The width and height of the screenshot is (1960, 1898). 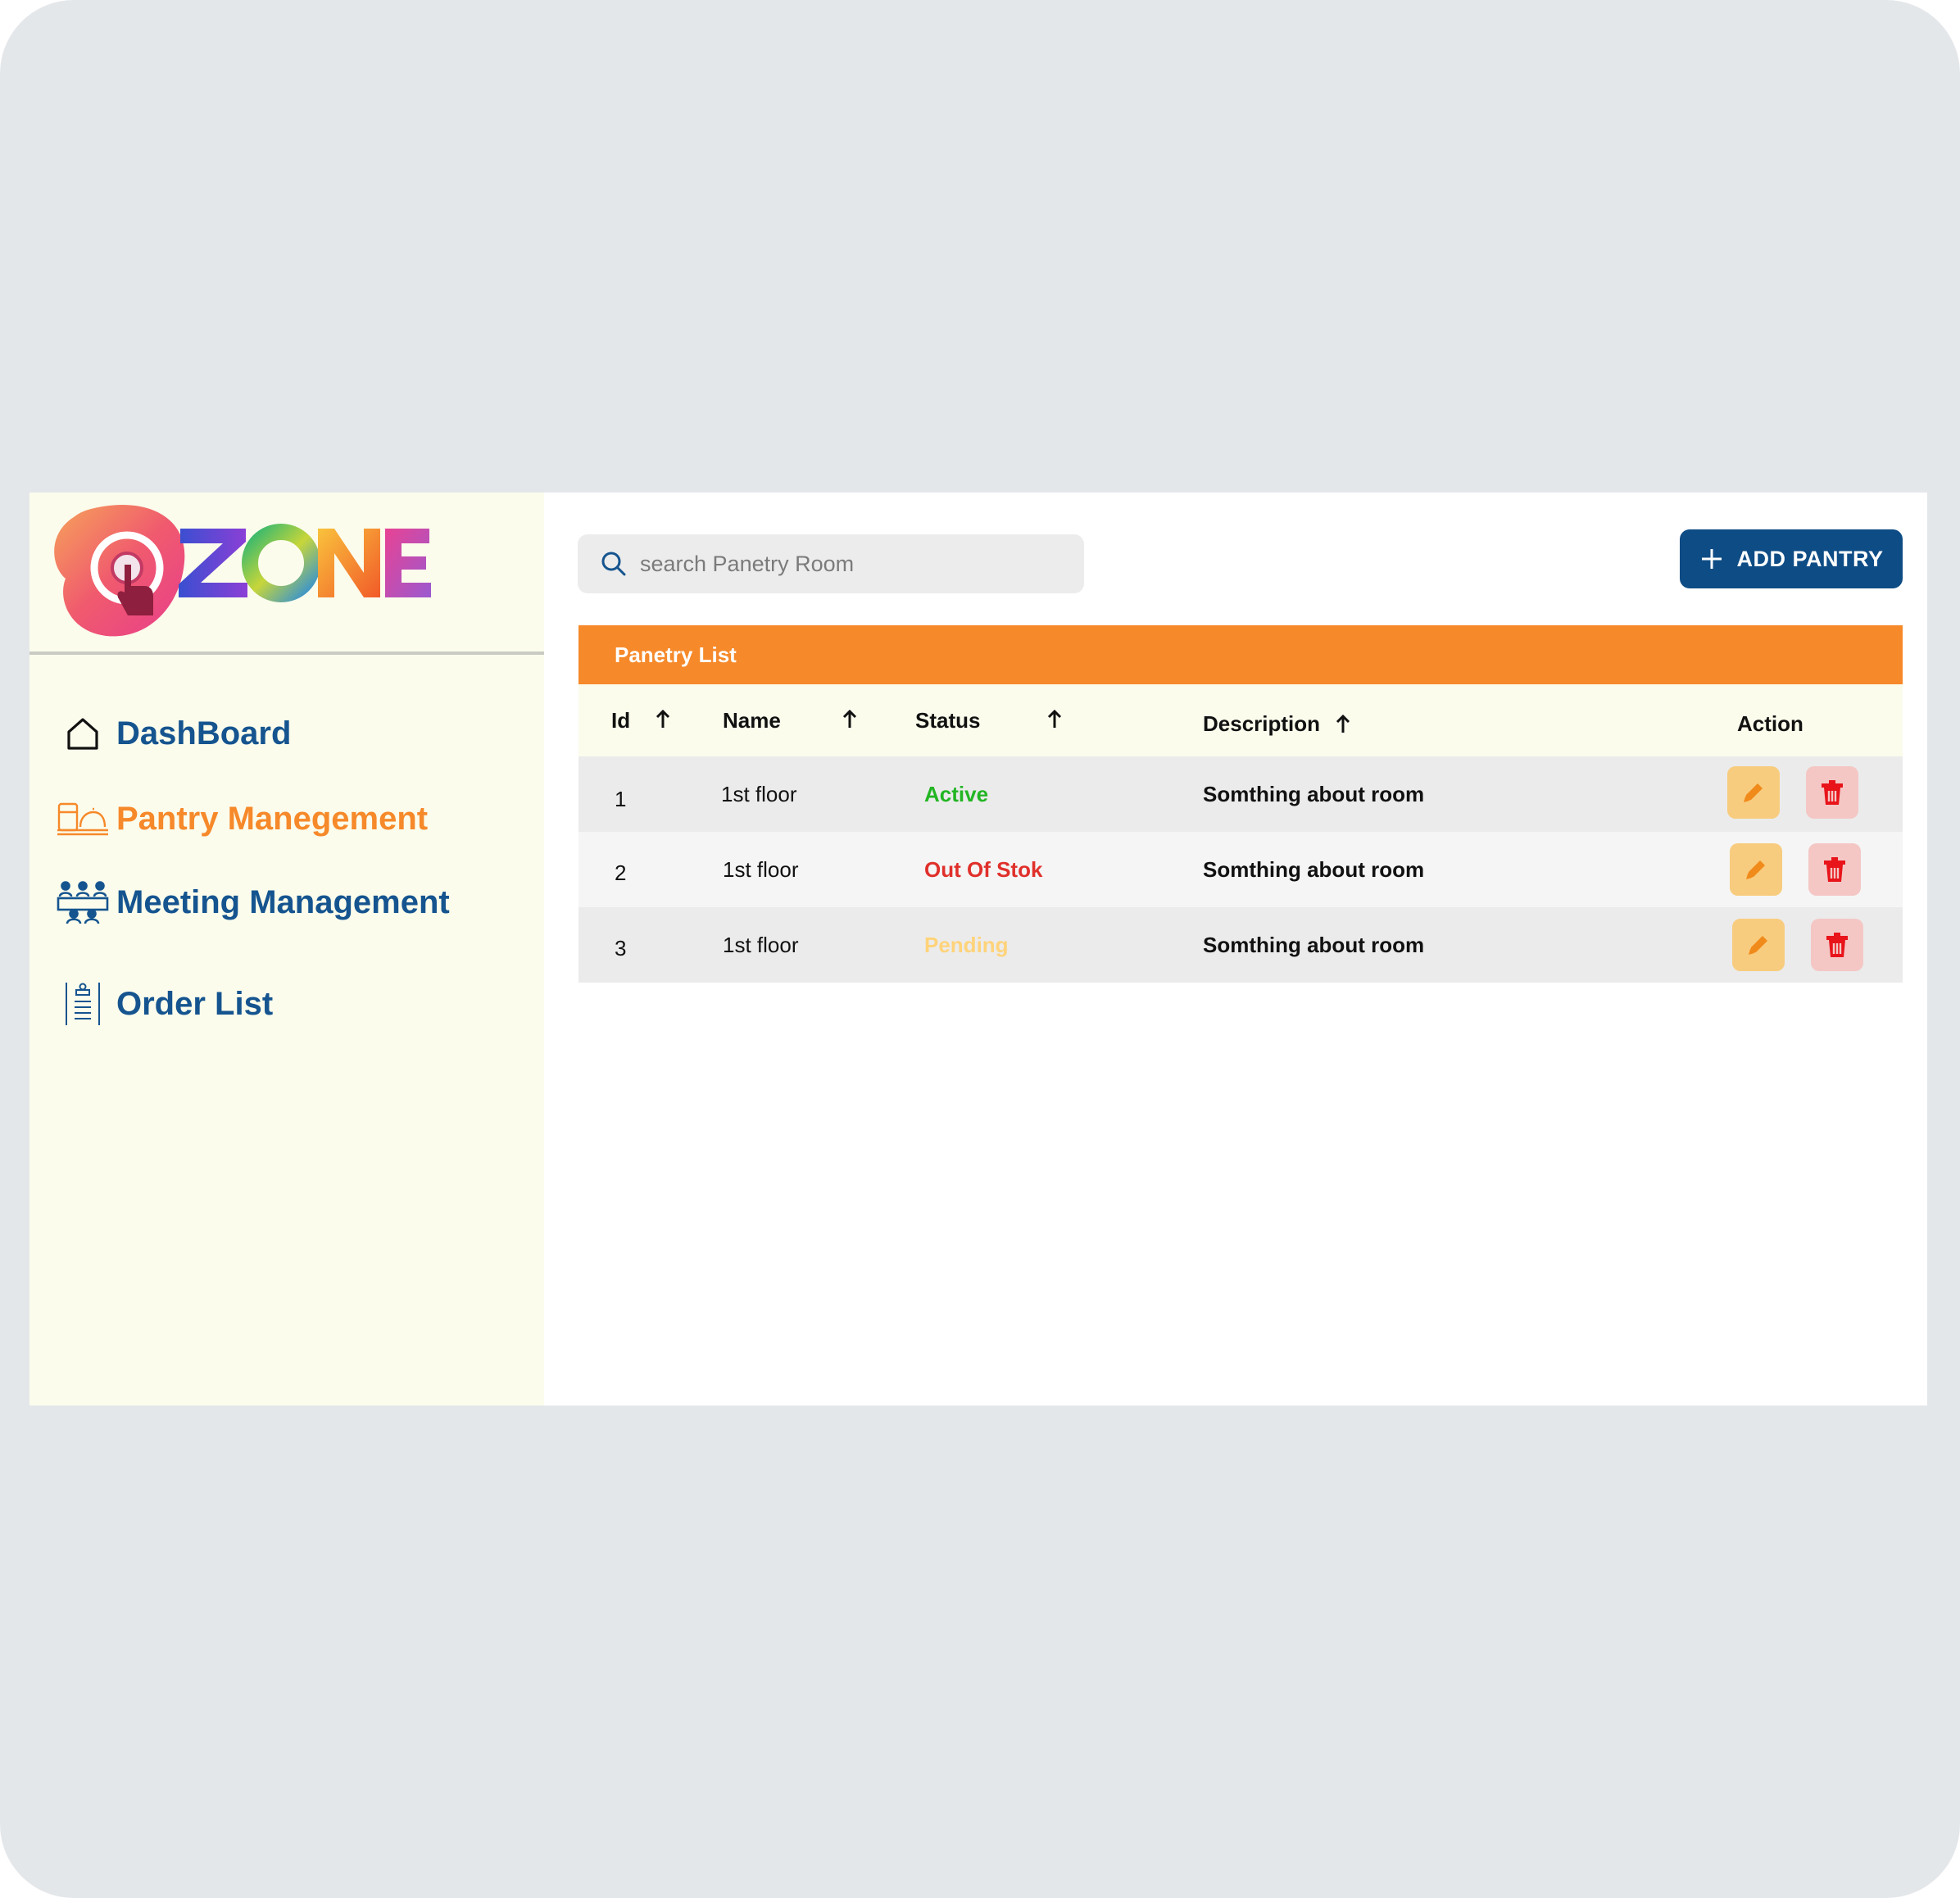 I want to click on table-row: 3 1st floor Pending Somthing about room, so click(x=1240, y=945).